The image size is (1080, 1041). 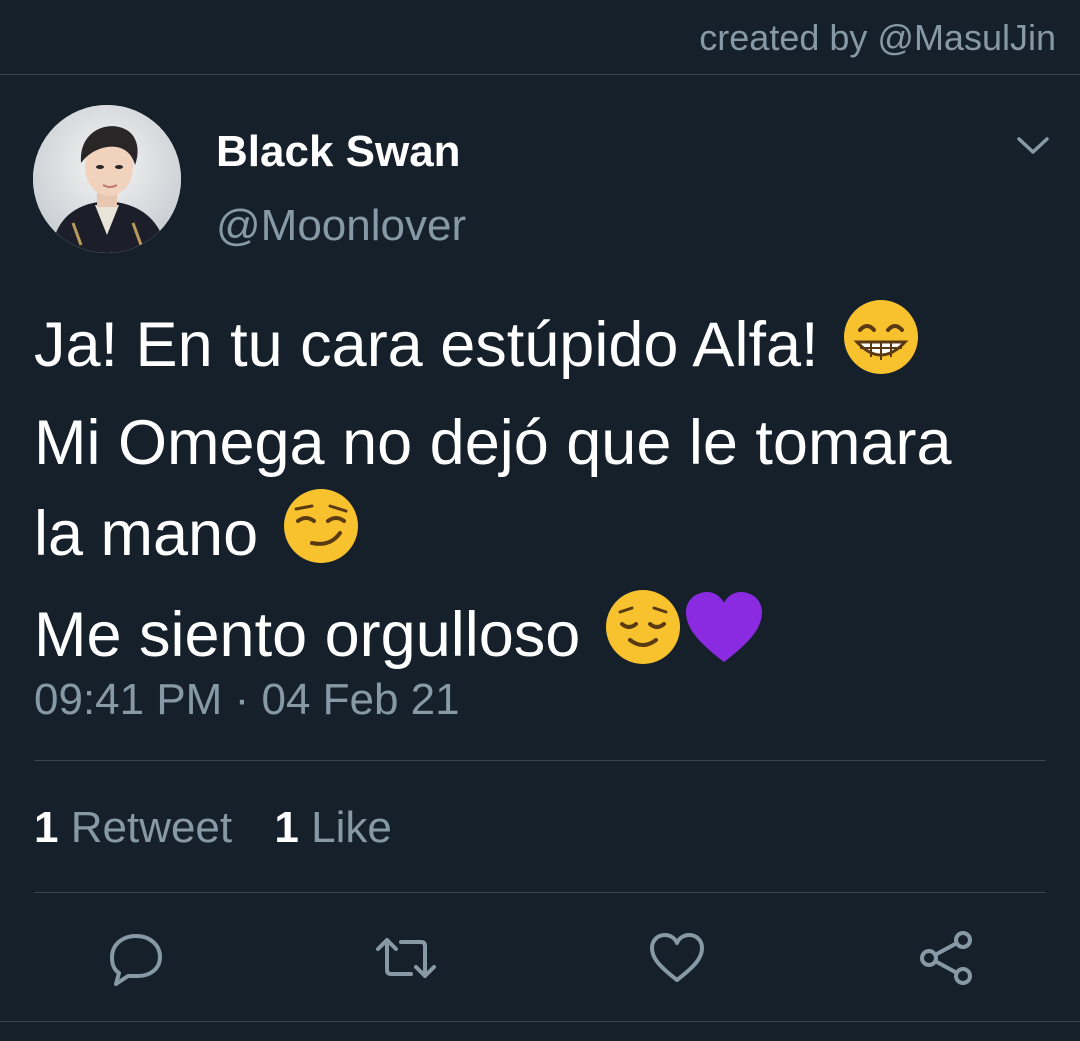 I want to click on tweet-line: Ja! En tu cara estúpido Alfa!, so click(x=549, y=348).